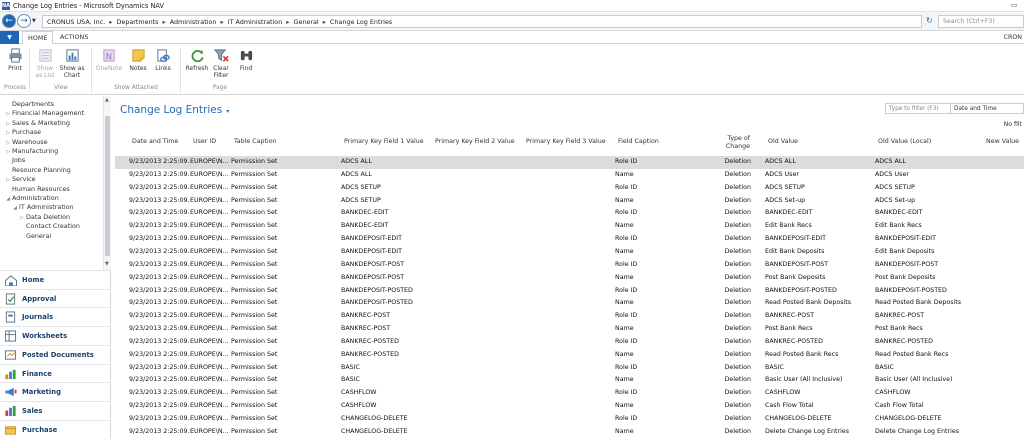  I want to click on tree-item: ▷ Warehouse, so click(51, 142).